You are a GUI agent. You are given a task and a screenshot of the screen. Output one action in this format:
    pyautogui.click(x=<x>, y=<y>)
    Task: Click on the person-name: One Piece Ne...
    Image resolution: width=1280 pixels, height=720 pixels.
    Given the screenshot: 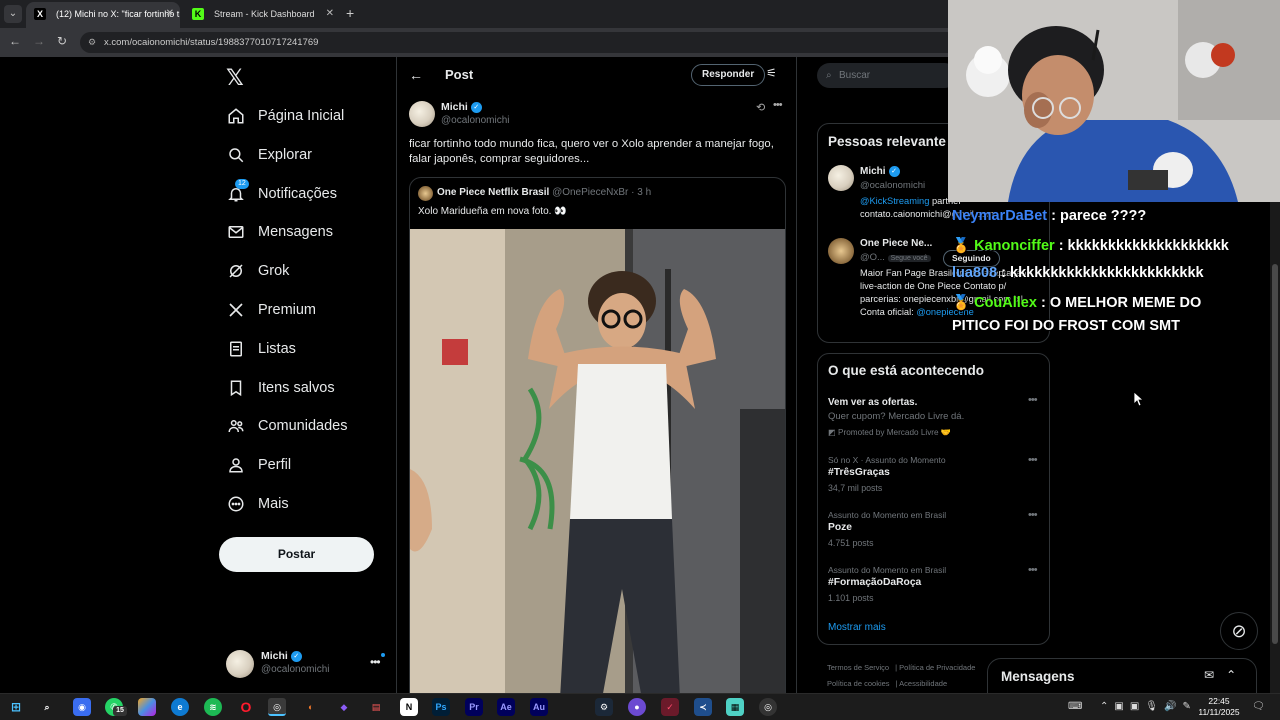 What is the action you would take?
    pyautogui.click(x=896, y=243)
    